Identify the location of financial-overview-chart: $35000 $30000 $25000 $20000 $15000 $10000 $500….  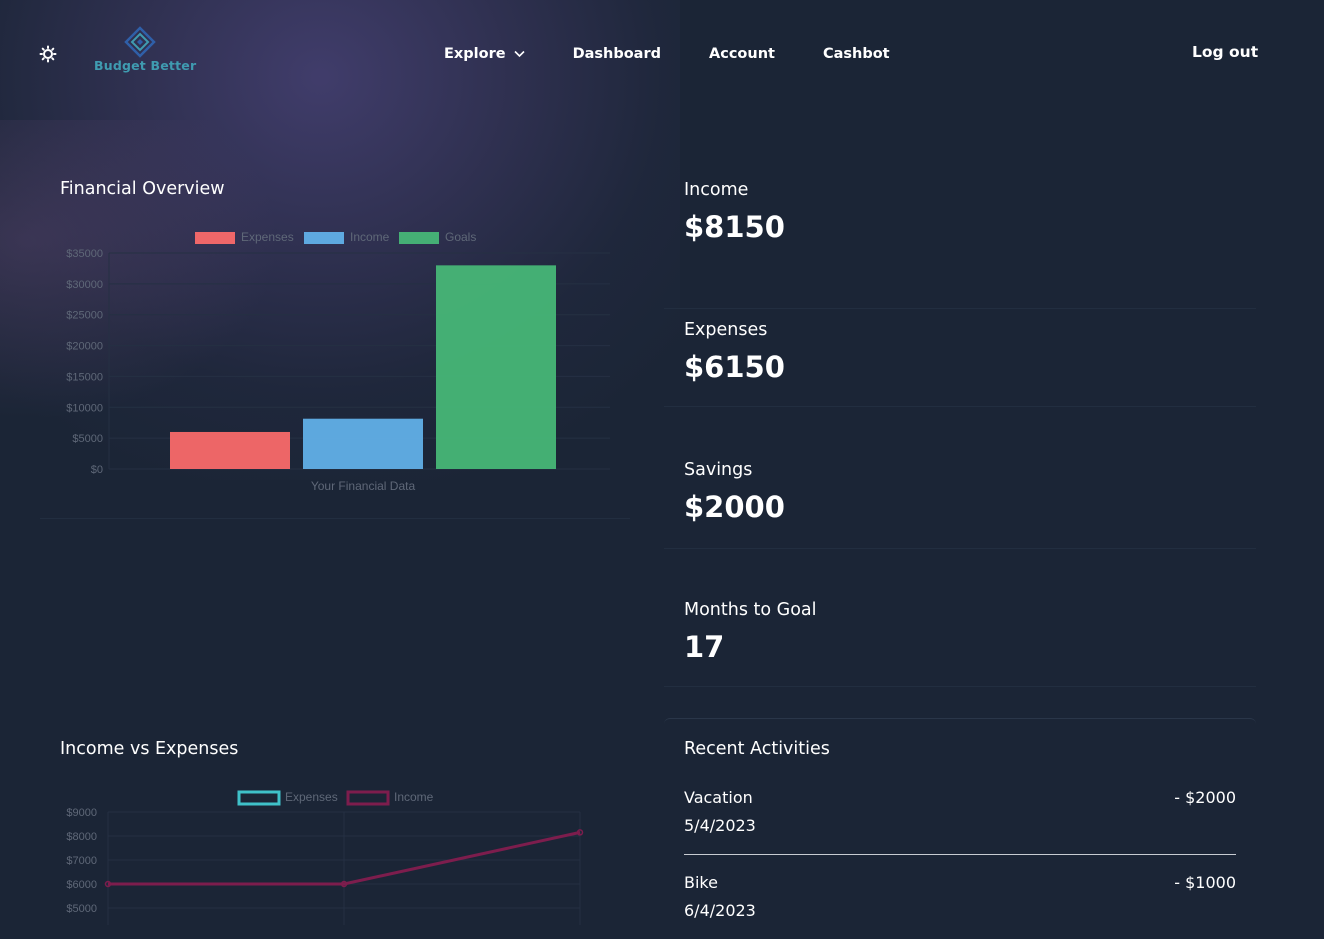
(338, 361).